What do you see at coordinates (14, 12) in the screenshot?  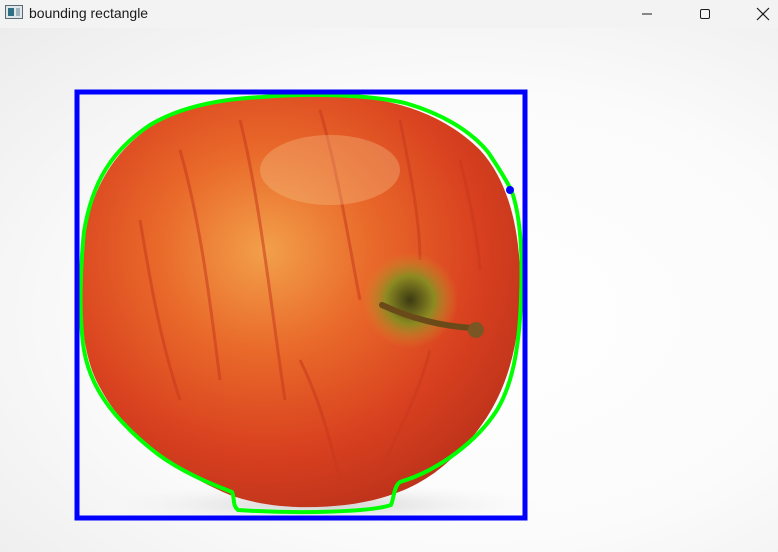 I see `window-app-icon` at bounding box center [14, 12].